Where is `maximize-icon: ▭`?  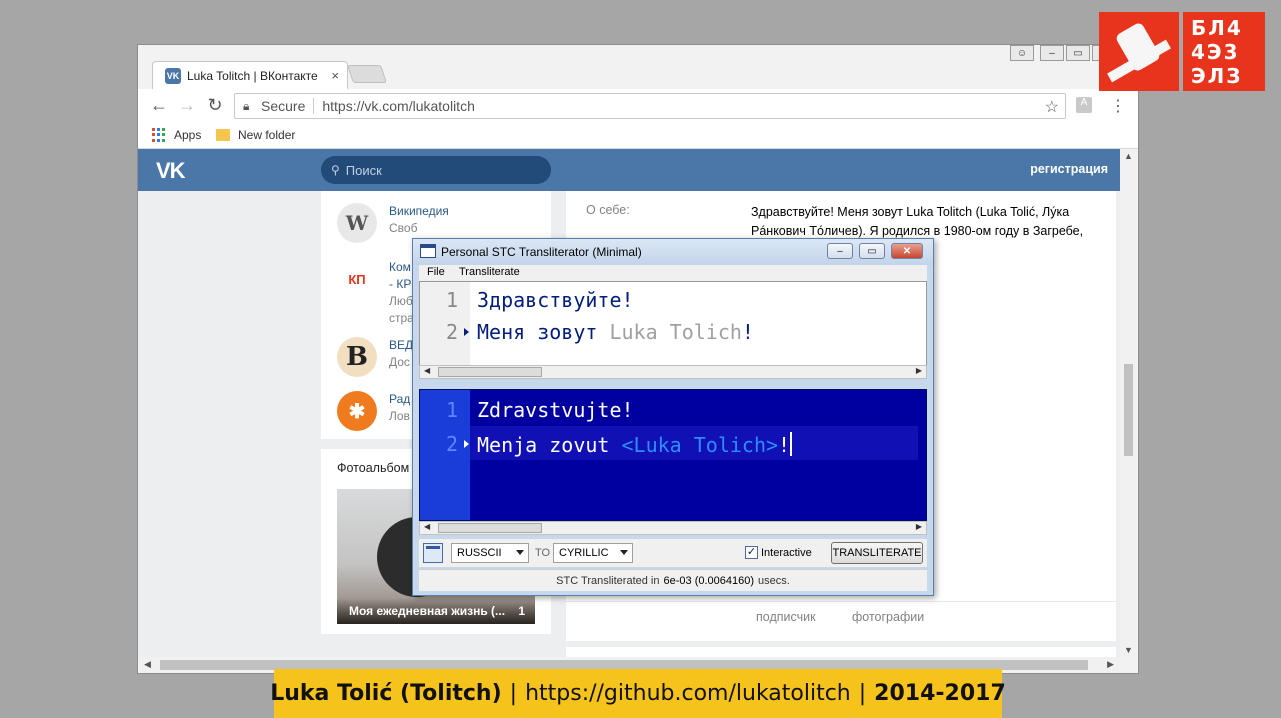
maximize-icon: ▭ is located at coordinates (1078, 53).